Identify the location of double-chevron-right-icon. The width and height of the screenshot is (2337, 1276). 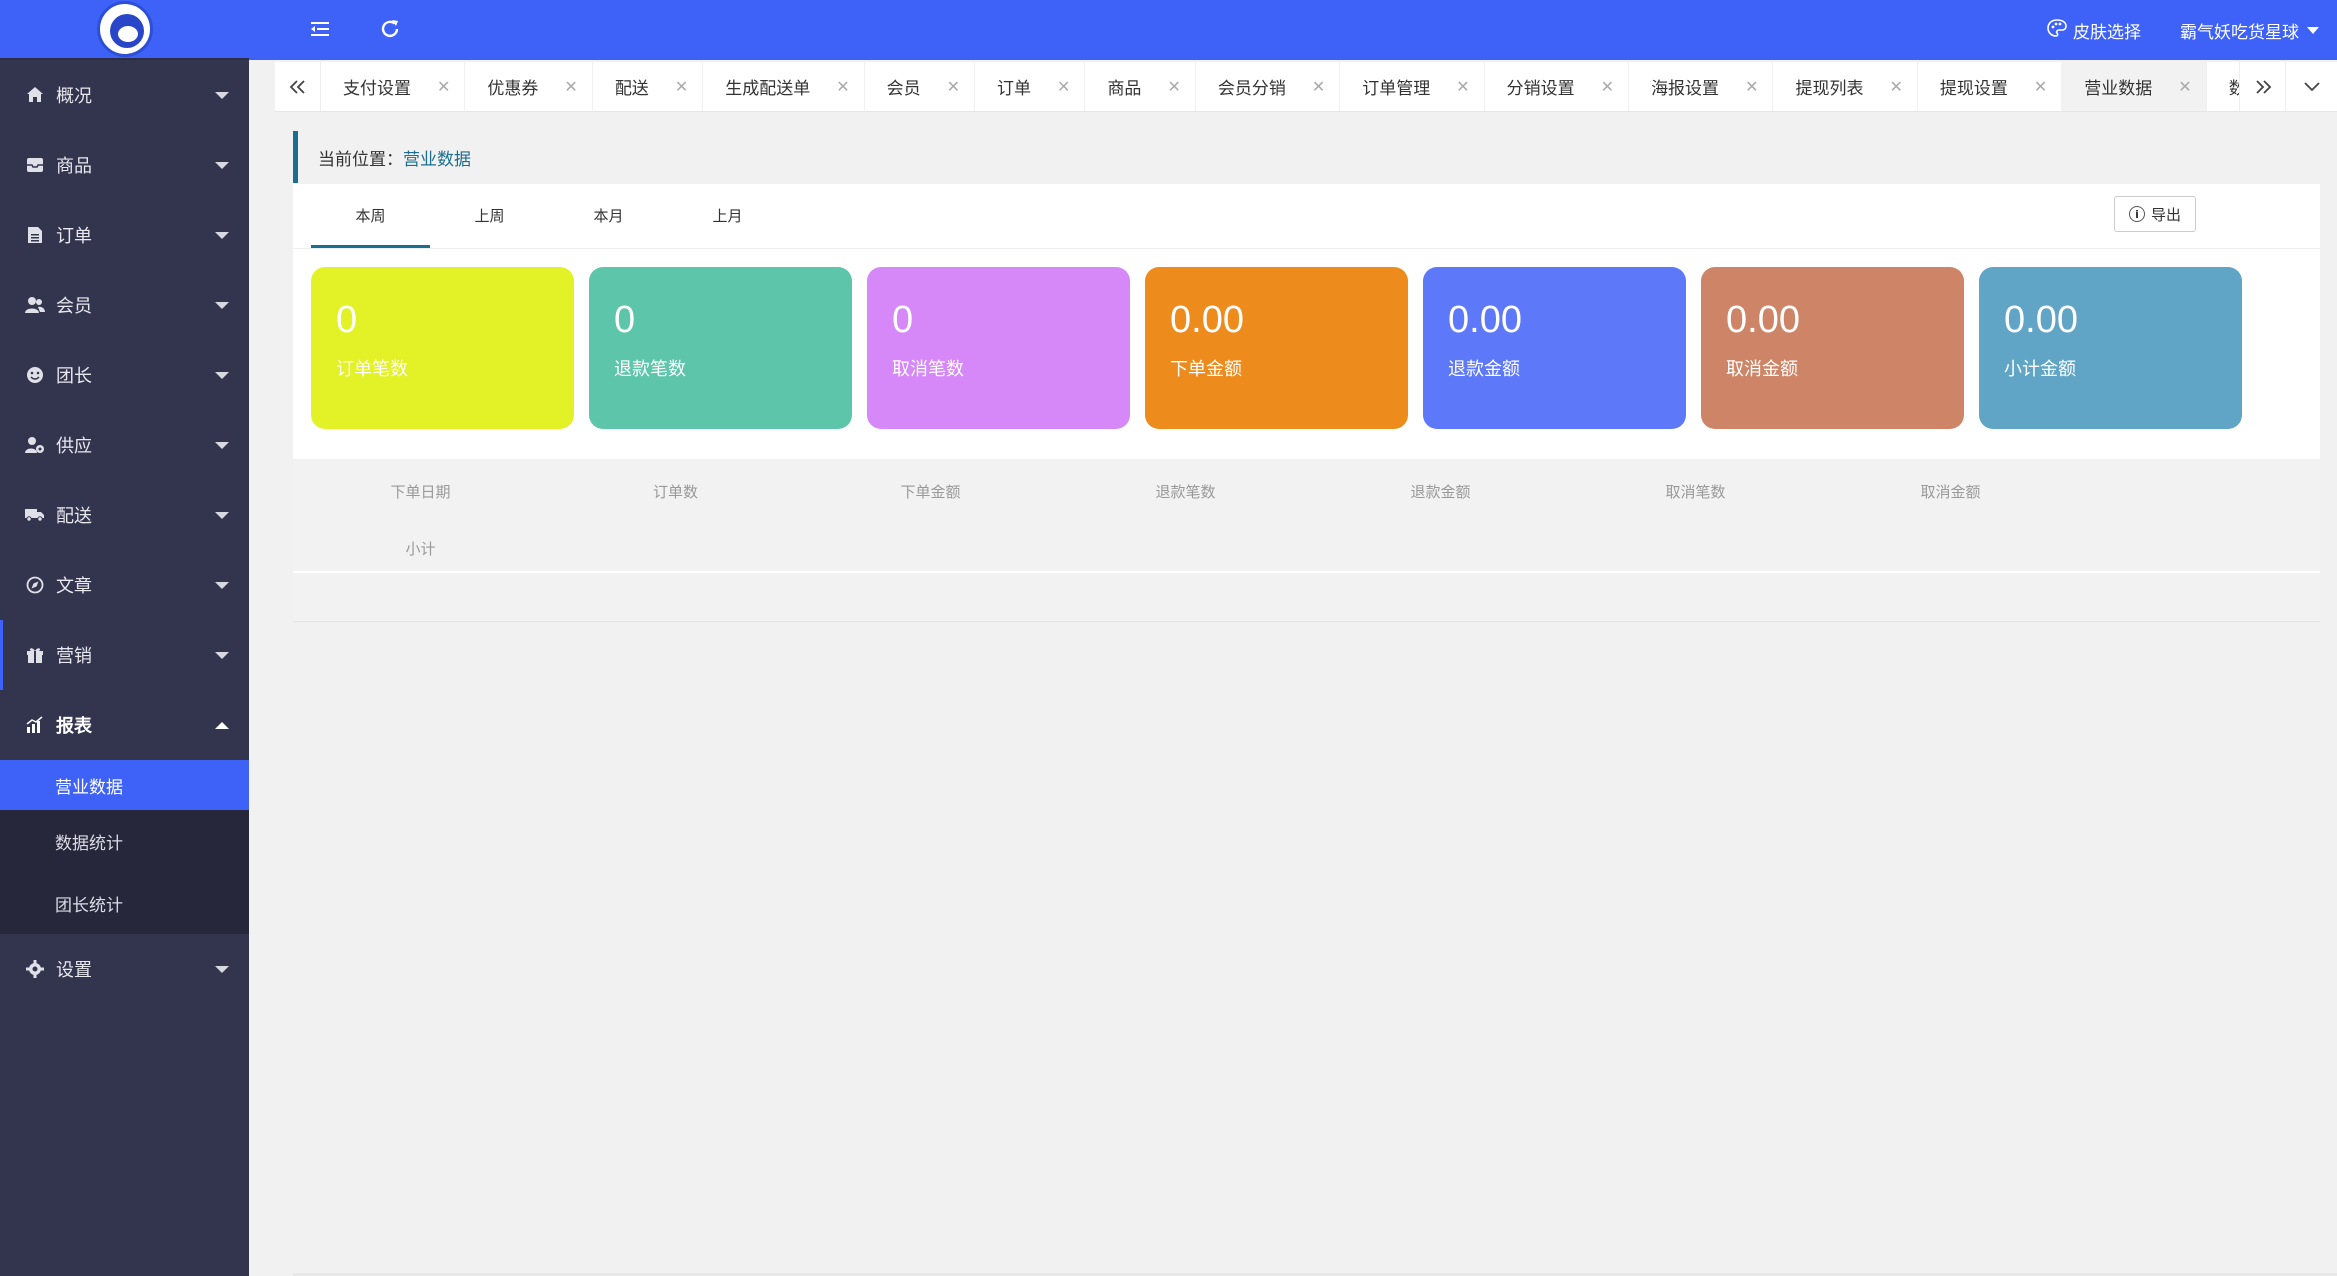
(2263, 86).